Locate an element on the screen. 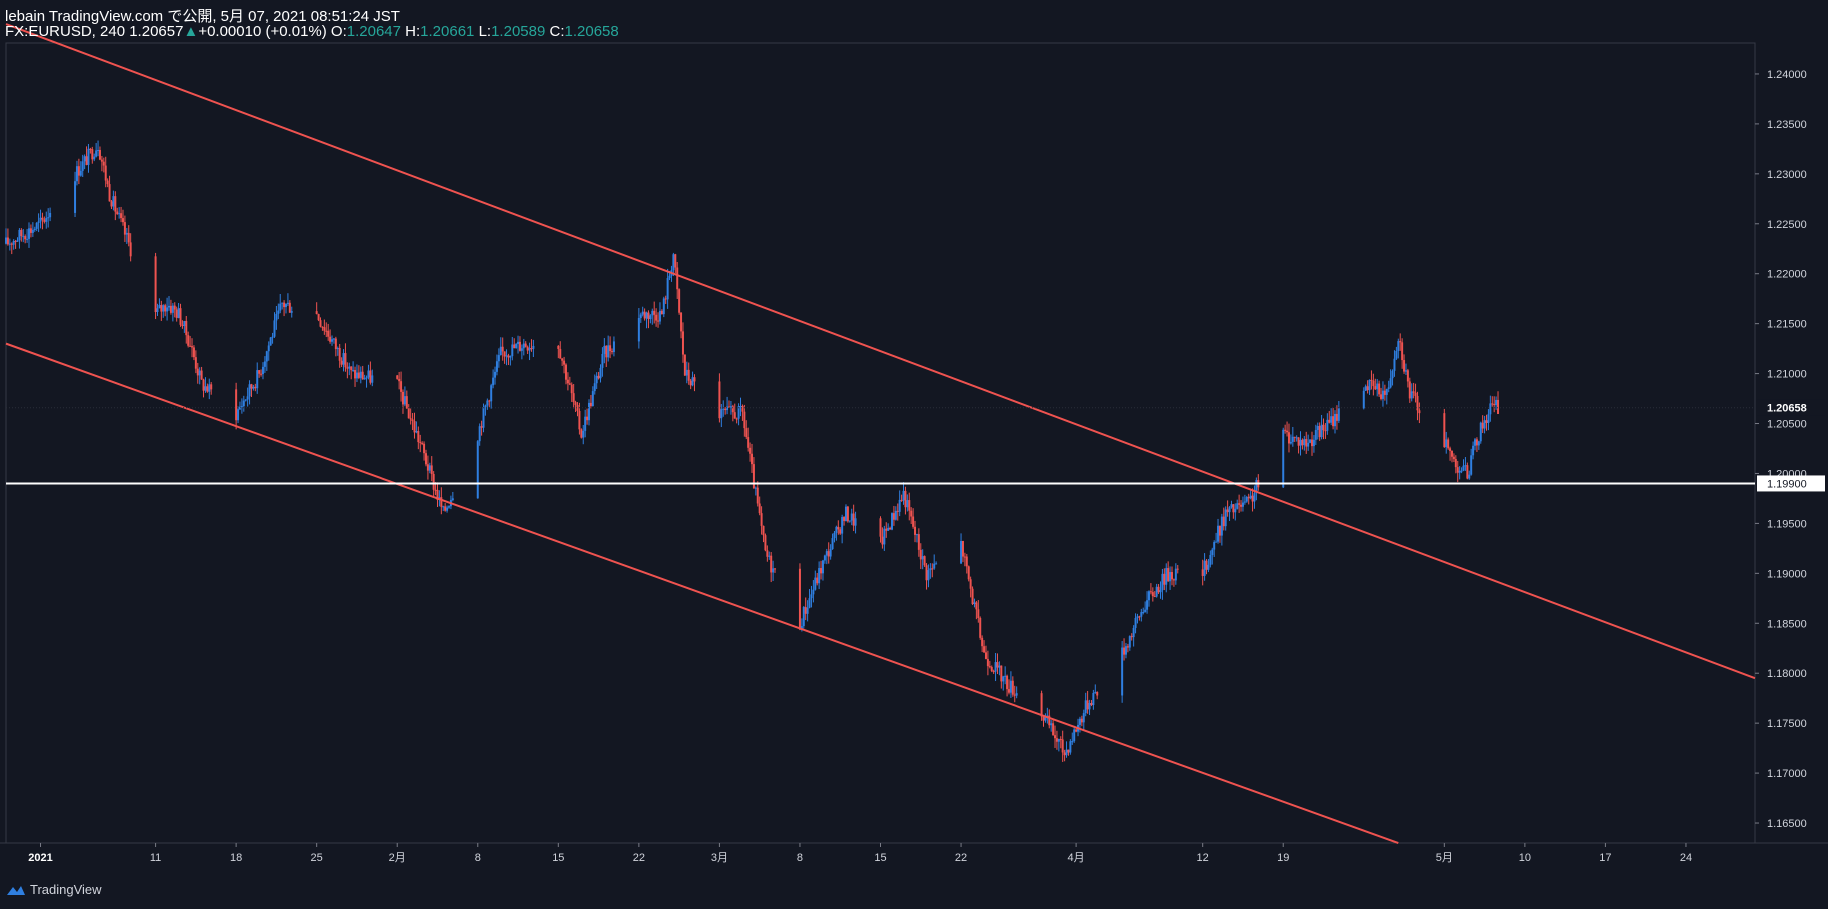 The image size is (1828, 909). tradingview-footer: TradingView is located at coordinates (54, 889).